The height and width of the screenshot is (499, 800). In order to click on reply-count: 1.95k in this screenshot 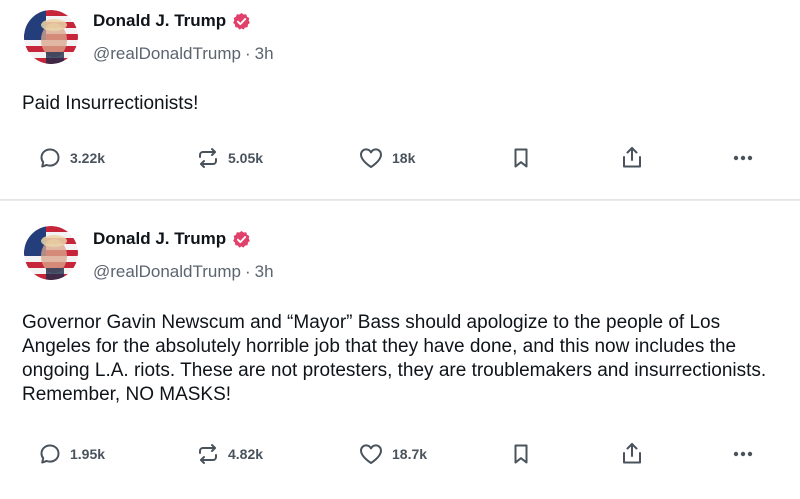, I will do `click(88, 454)`.